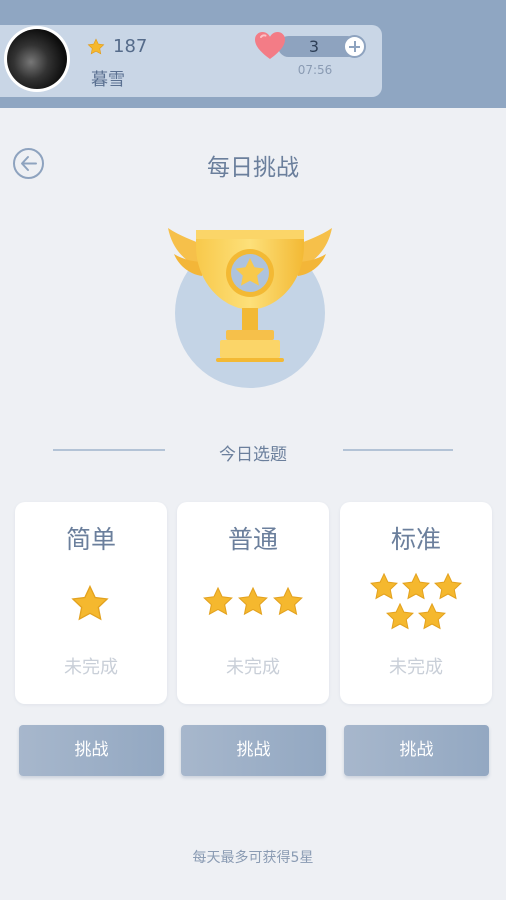 This screenshot has width=506, height=900. What do you see at coordinates (37, 59) in the screenshot?
I see `avatar` at bounding box center [37, 59].